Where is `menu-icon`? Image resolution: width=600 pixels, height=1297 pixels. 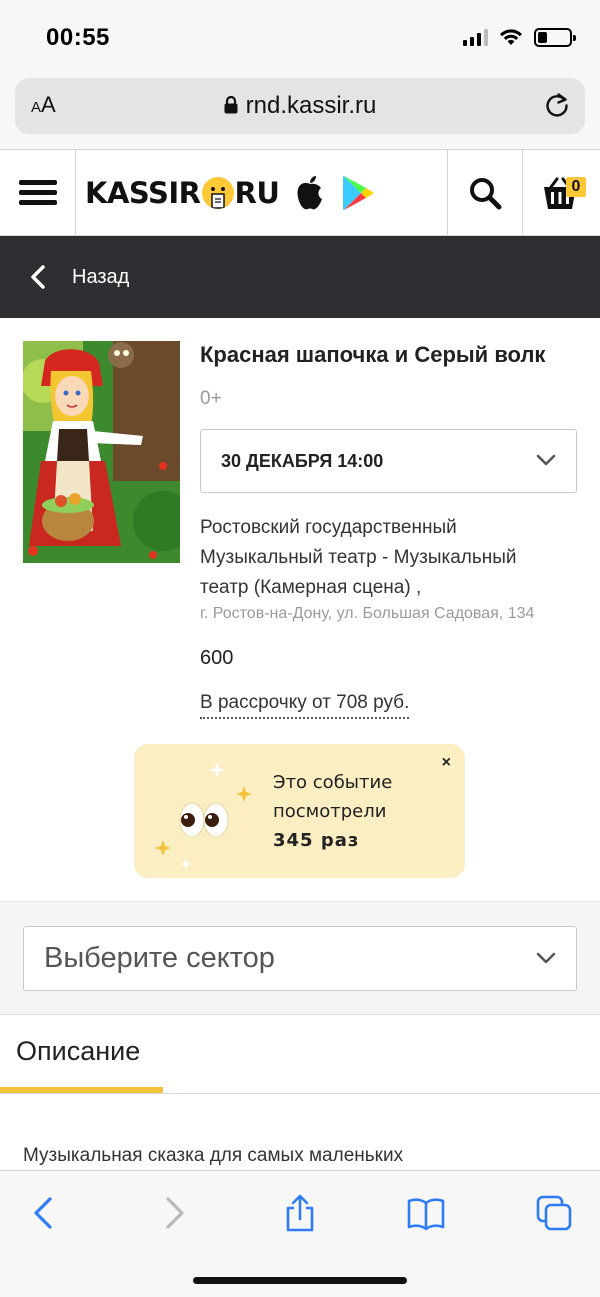
menu-icon is located at coordinates (37, 192).